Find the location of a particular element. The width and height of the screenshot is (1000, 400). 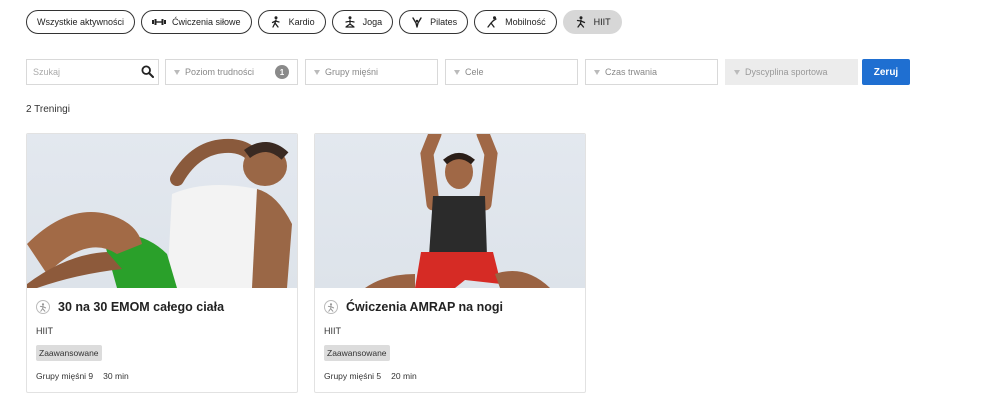

chip-label: Joga is located at coordinates (372, 22).